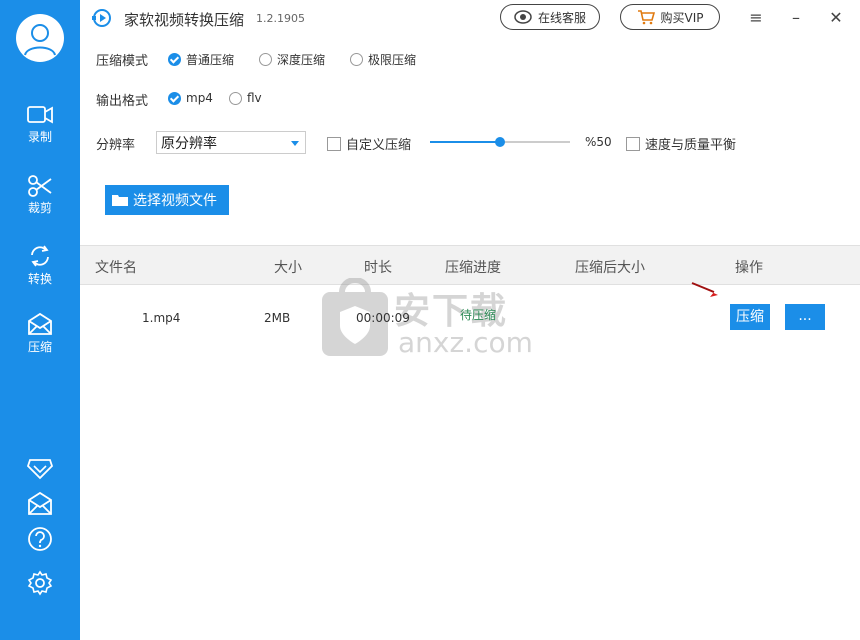 The image size is (860, 640). What do you see at coordinates (288, 268) in the screenshot?
I see `column-header-size: 大小` at bounding box center [288, 268].